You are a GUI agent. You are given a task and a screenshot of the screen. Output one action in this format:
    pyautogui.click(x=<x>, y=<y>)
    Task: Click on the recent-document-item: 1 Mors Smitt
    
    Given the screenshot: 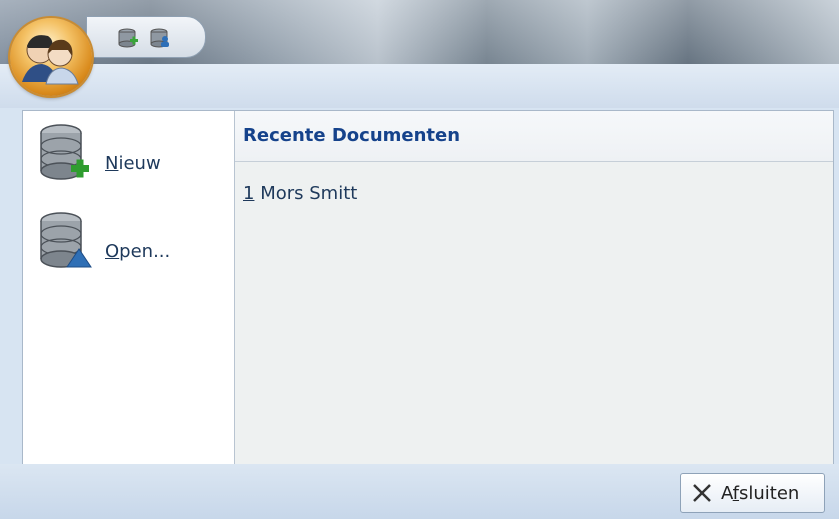 What is the action you would take?
    pyautogui.click(x=300, y=193)
    